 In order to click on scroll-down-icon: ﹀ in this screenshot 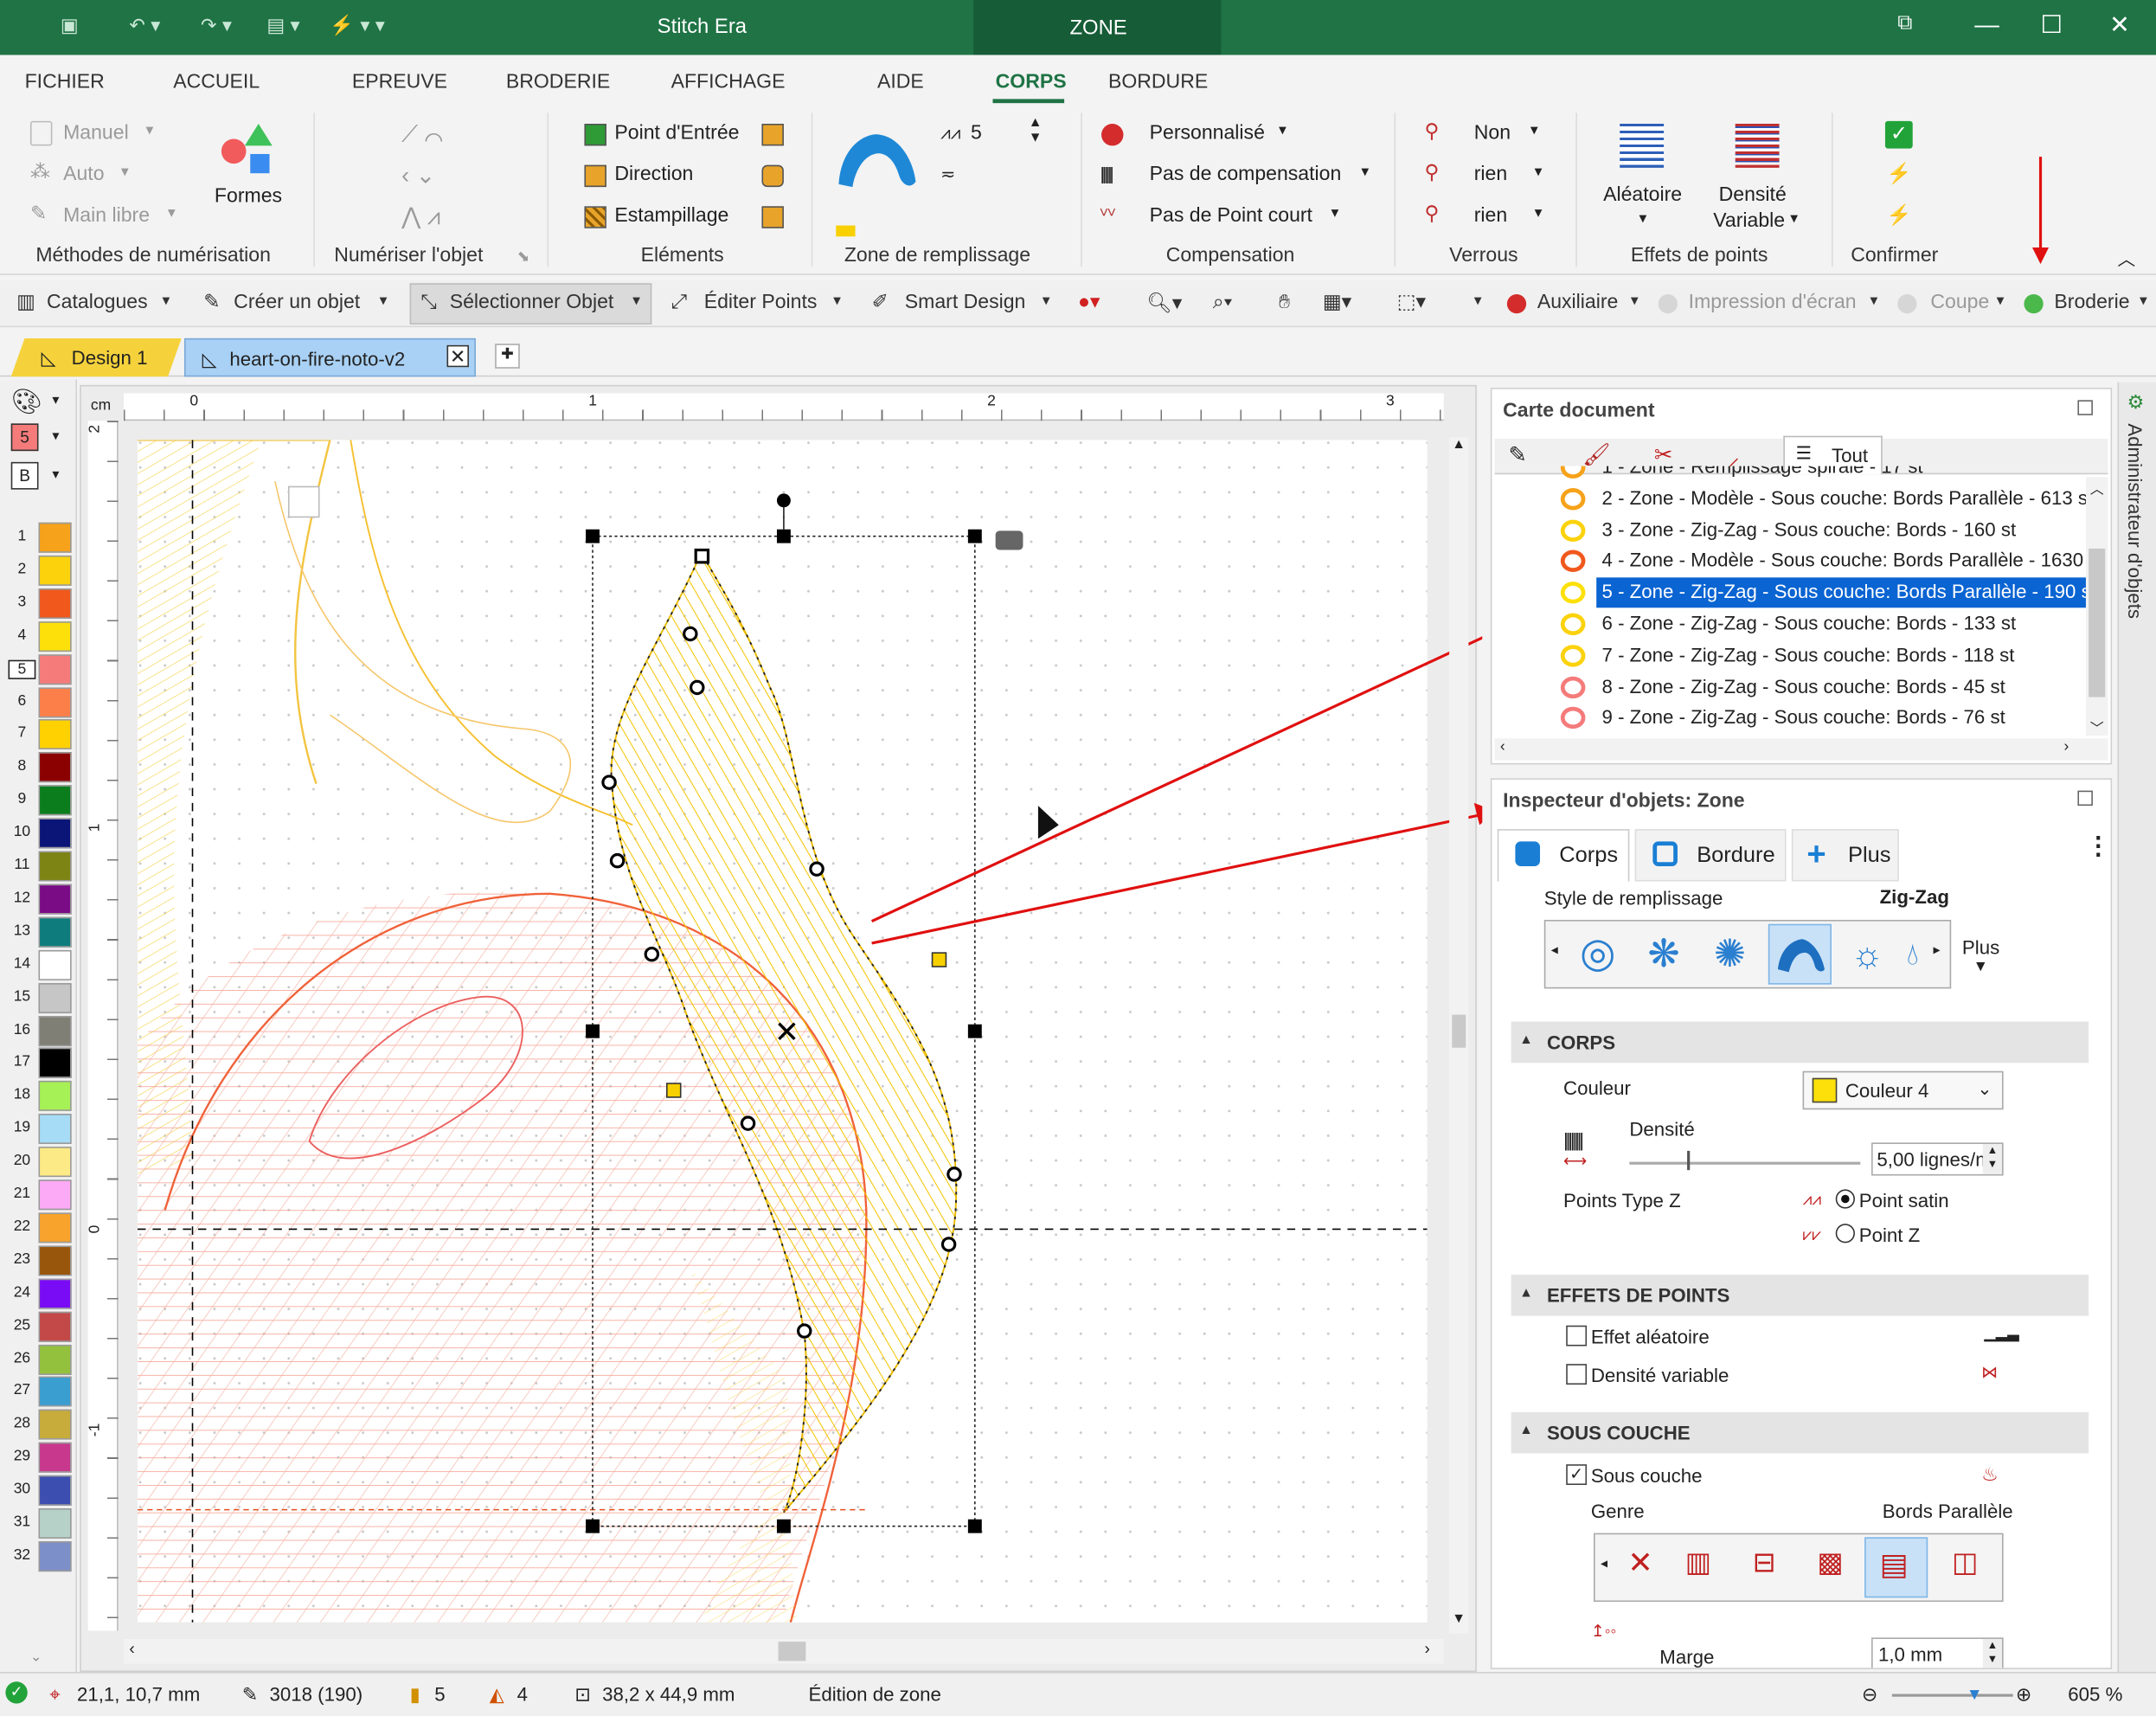, I will do `click(2097, 726)`.